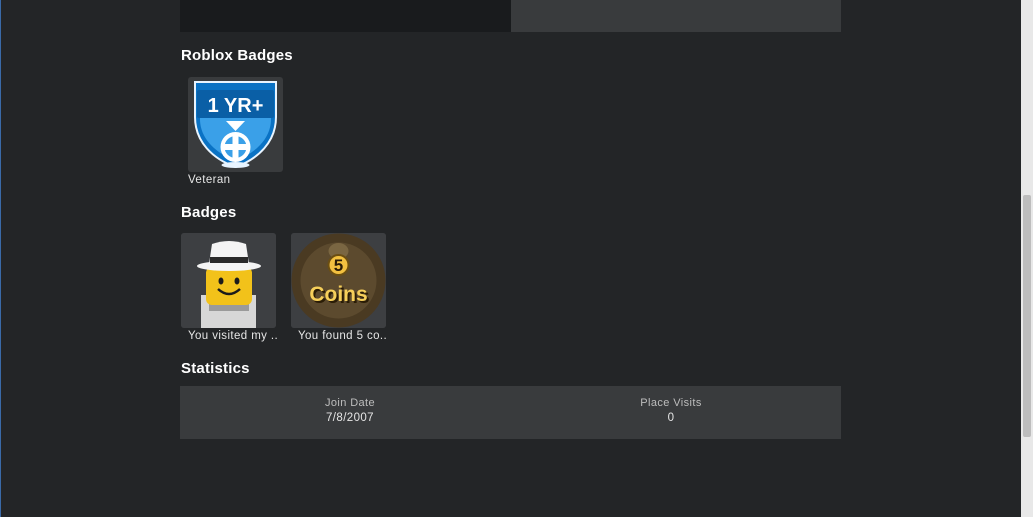  I want to click on vertical-scrollbar, so click(1027, 258).